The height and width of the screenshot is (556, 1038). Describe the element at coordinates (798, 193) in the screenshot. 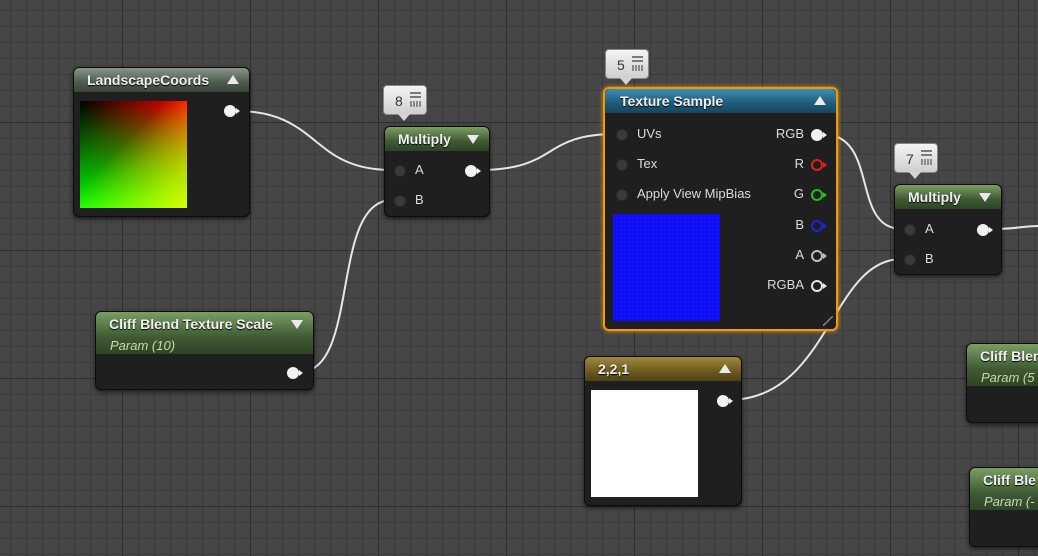

I see `pin-label-g: G` at that location.